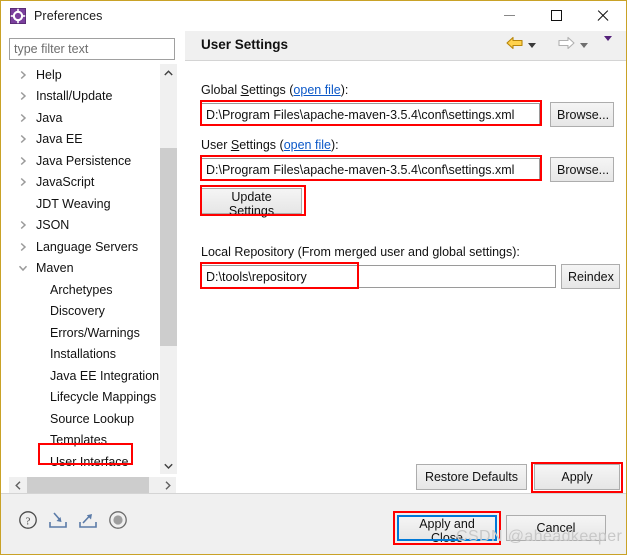 Image resolution: width=627 pixels, height=555 pixels. What do you see at coordinates (514, 45) in the screenshot?
I see `back-arrow-icon` at bounding box center [514, 45].